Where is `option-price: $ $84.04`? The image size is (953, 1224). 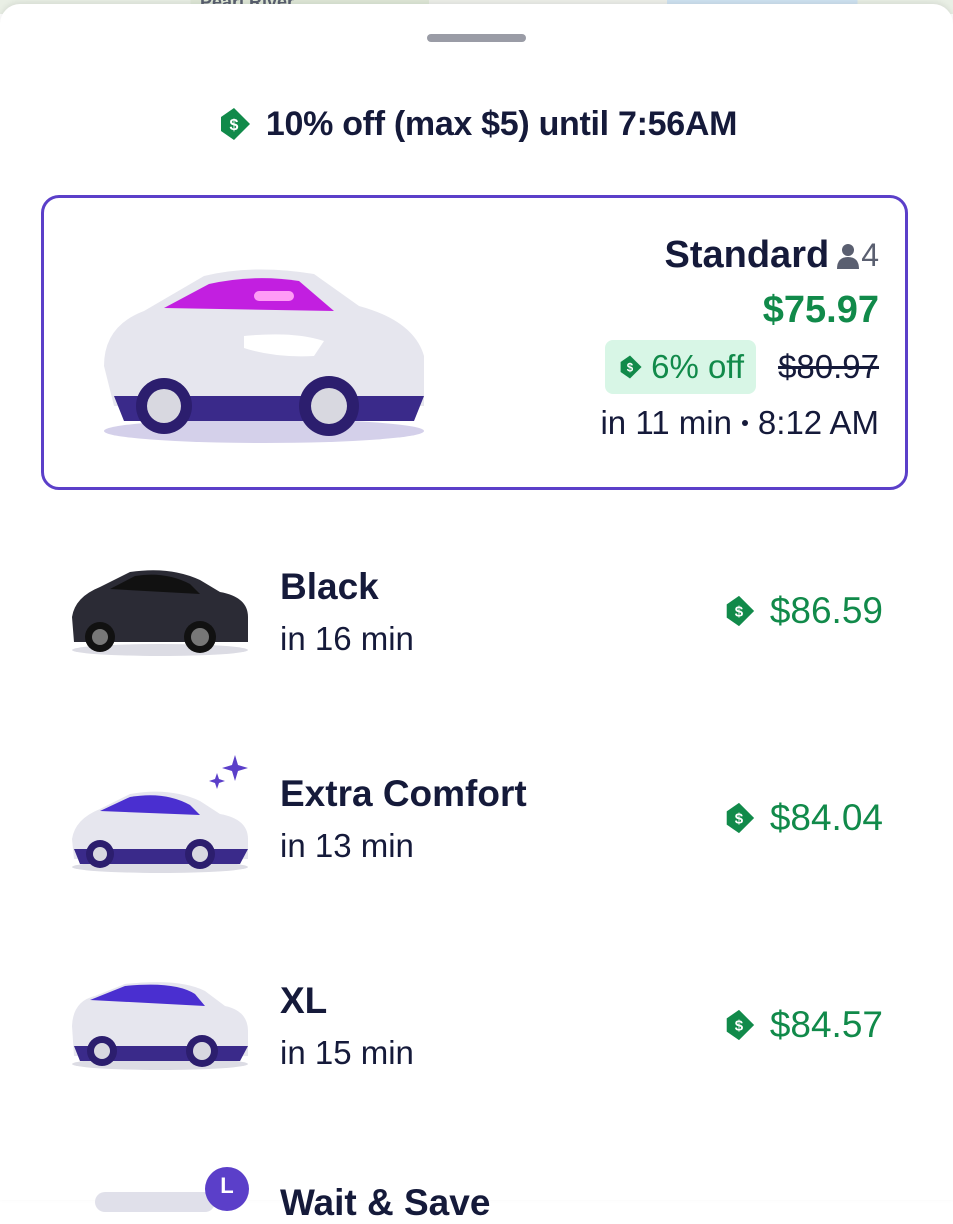
option-price: $ $84.04 is located at coordinates (802, 818).